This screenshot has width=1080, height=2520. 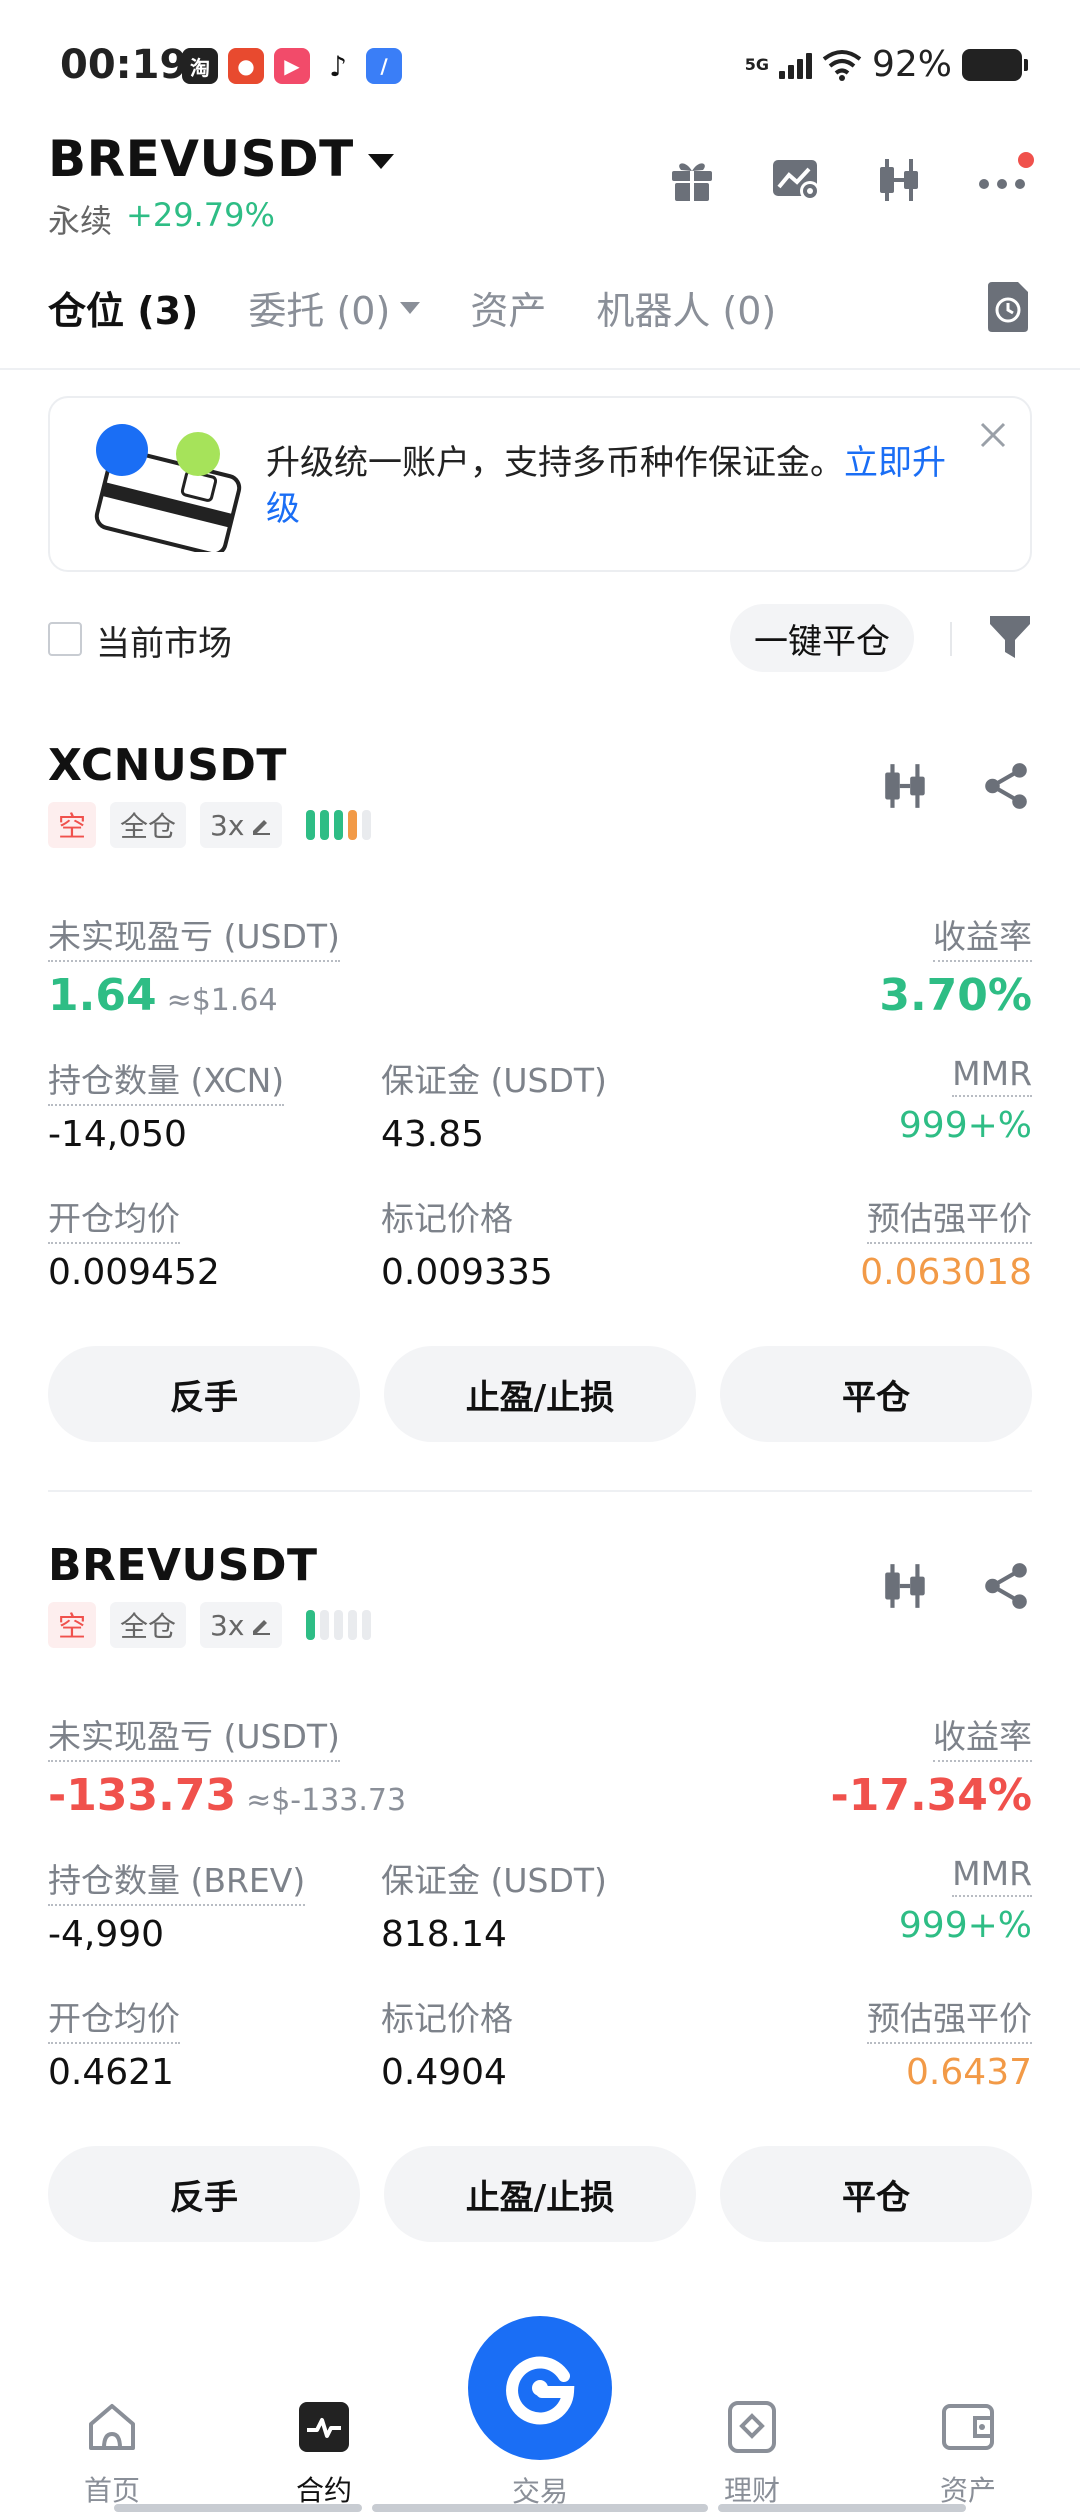 What do you see at coordinates (968, 2454) in the screenshot?
I see `nav-assets: 资产` at bounding box center [968, 2454].